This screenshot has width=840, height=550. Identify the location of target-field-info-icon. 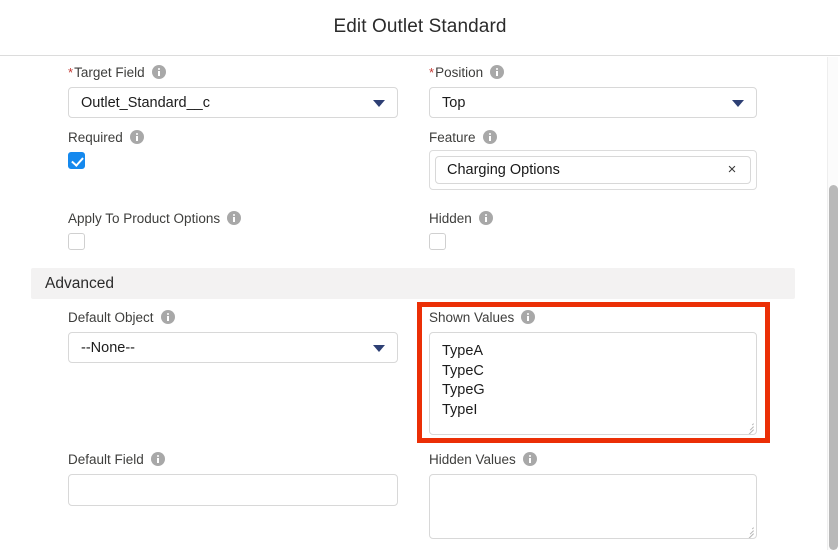
(158, 72).